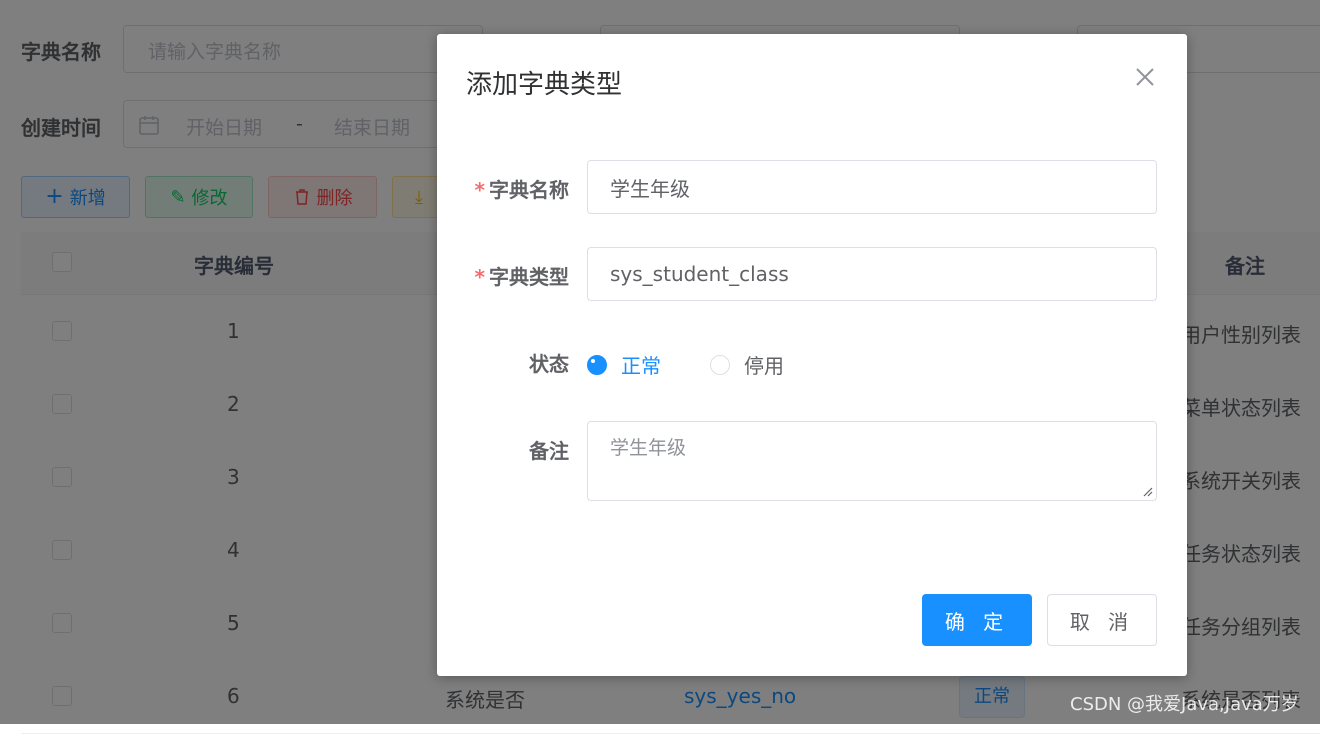 This screenshot has width=1320, height=734. What do you see at coordinates (699, 274) in the screenshot?
I see `dict-type-value: sys_student_class` at bounding box center [699, 274].